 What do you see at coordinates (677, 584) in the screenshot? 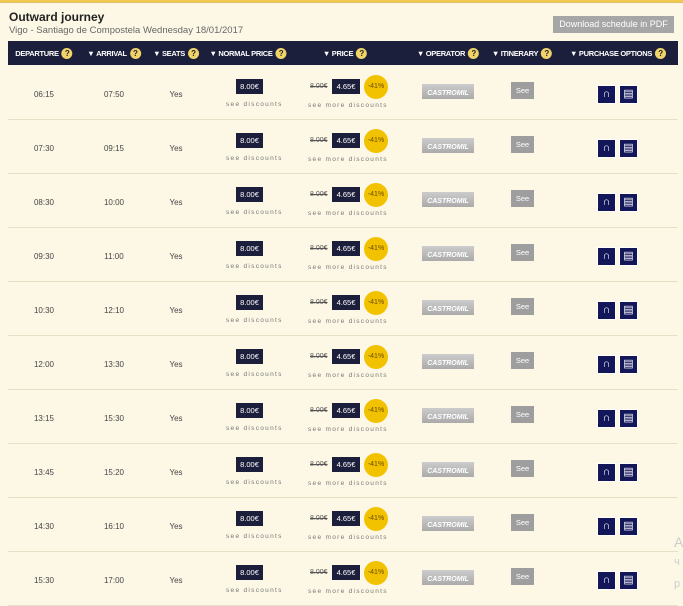
I see `cutoff-text: p` at bounding box center [677, 584].